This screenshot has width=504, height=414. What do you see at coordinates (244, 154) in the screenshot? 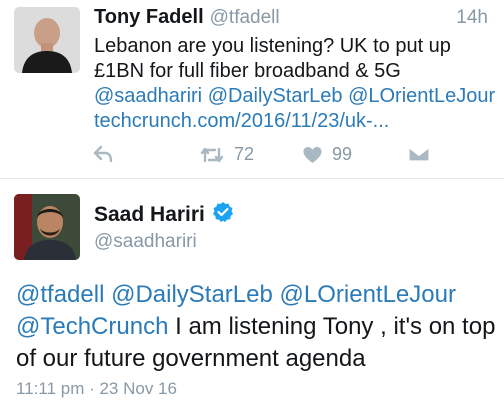
I see `retweet-count: 72` at bounding box center [244, 154].